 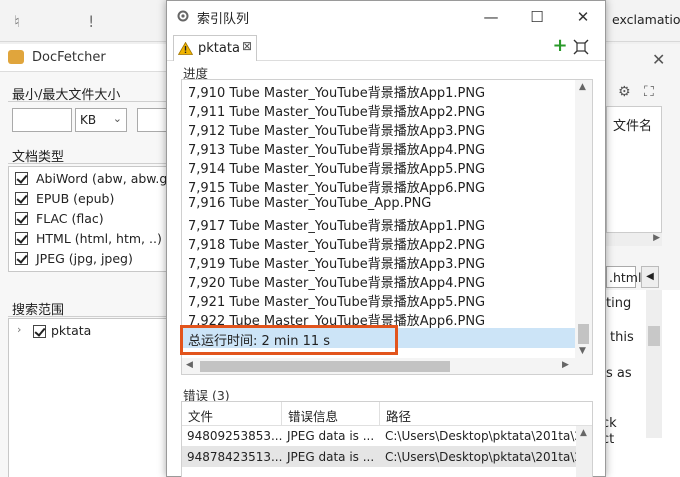 I want to click on settings-icon: ⚙, so click(x=624, y=92).